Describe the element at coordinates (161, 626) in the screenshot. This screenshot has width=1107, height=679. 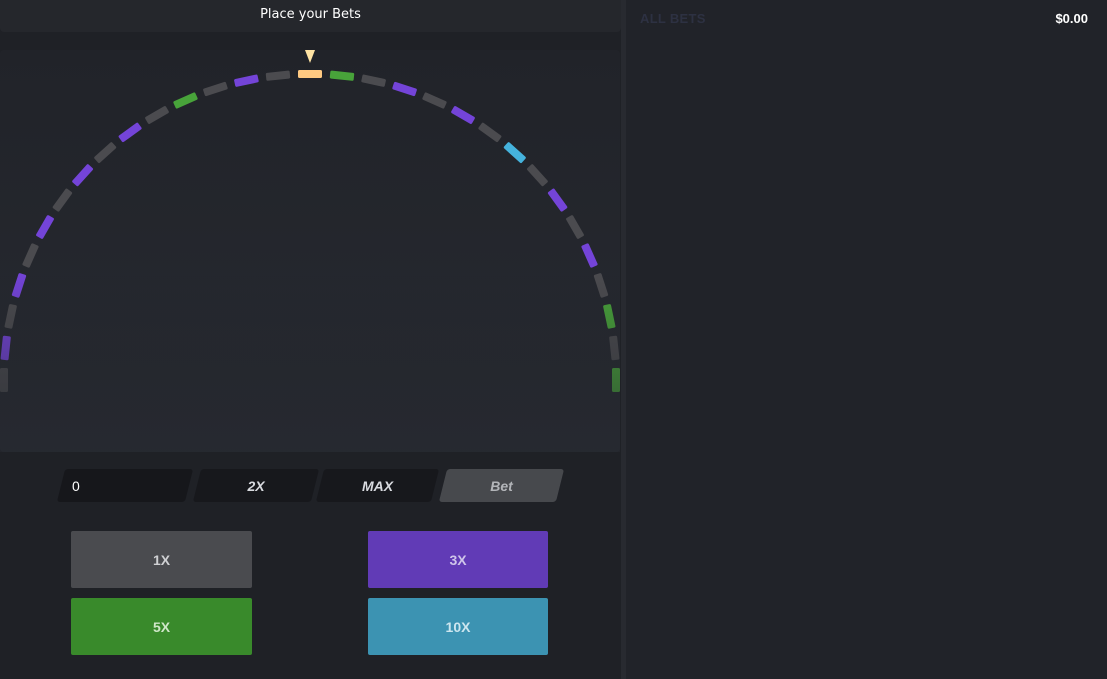
I see `multiplier-5x-button: 5X` at that location.